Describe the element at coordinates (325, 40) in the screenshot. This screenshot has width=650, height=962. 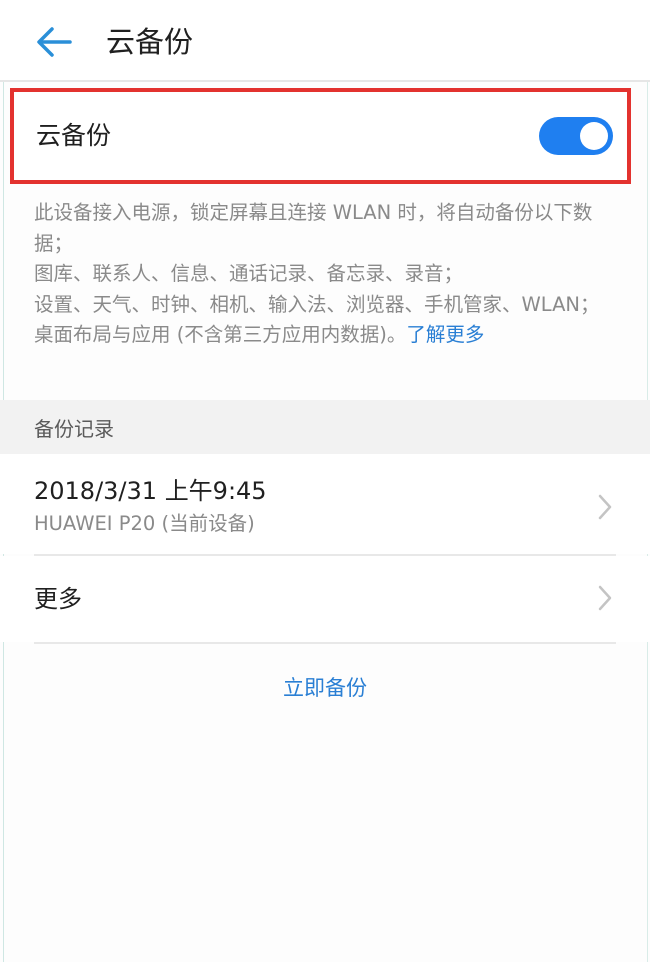
I see `app-header: 云备份` at that location.